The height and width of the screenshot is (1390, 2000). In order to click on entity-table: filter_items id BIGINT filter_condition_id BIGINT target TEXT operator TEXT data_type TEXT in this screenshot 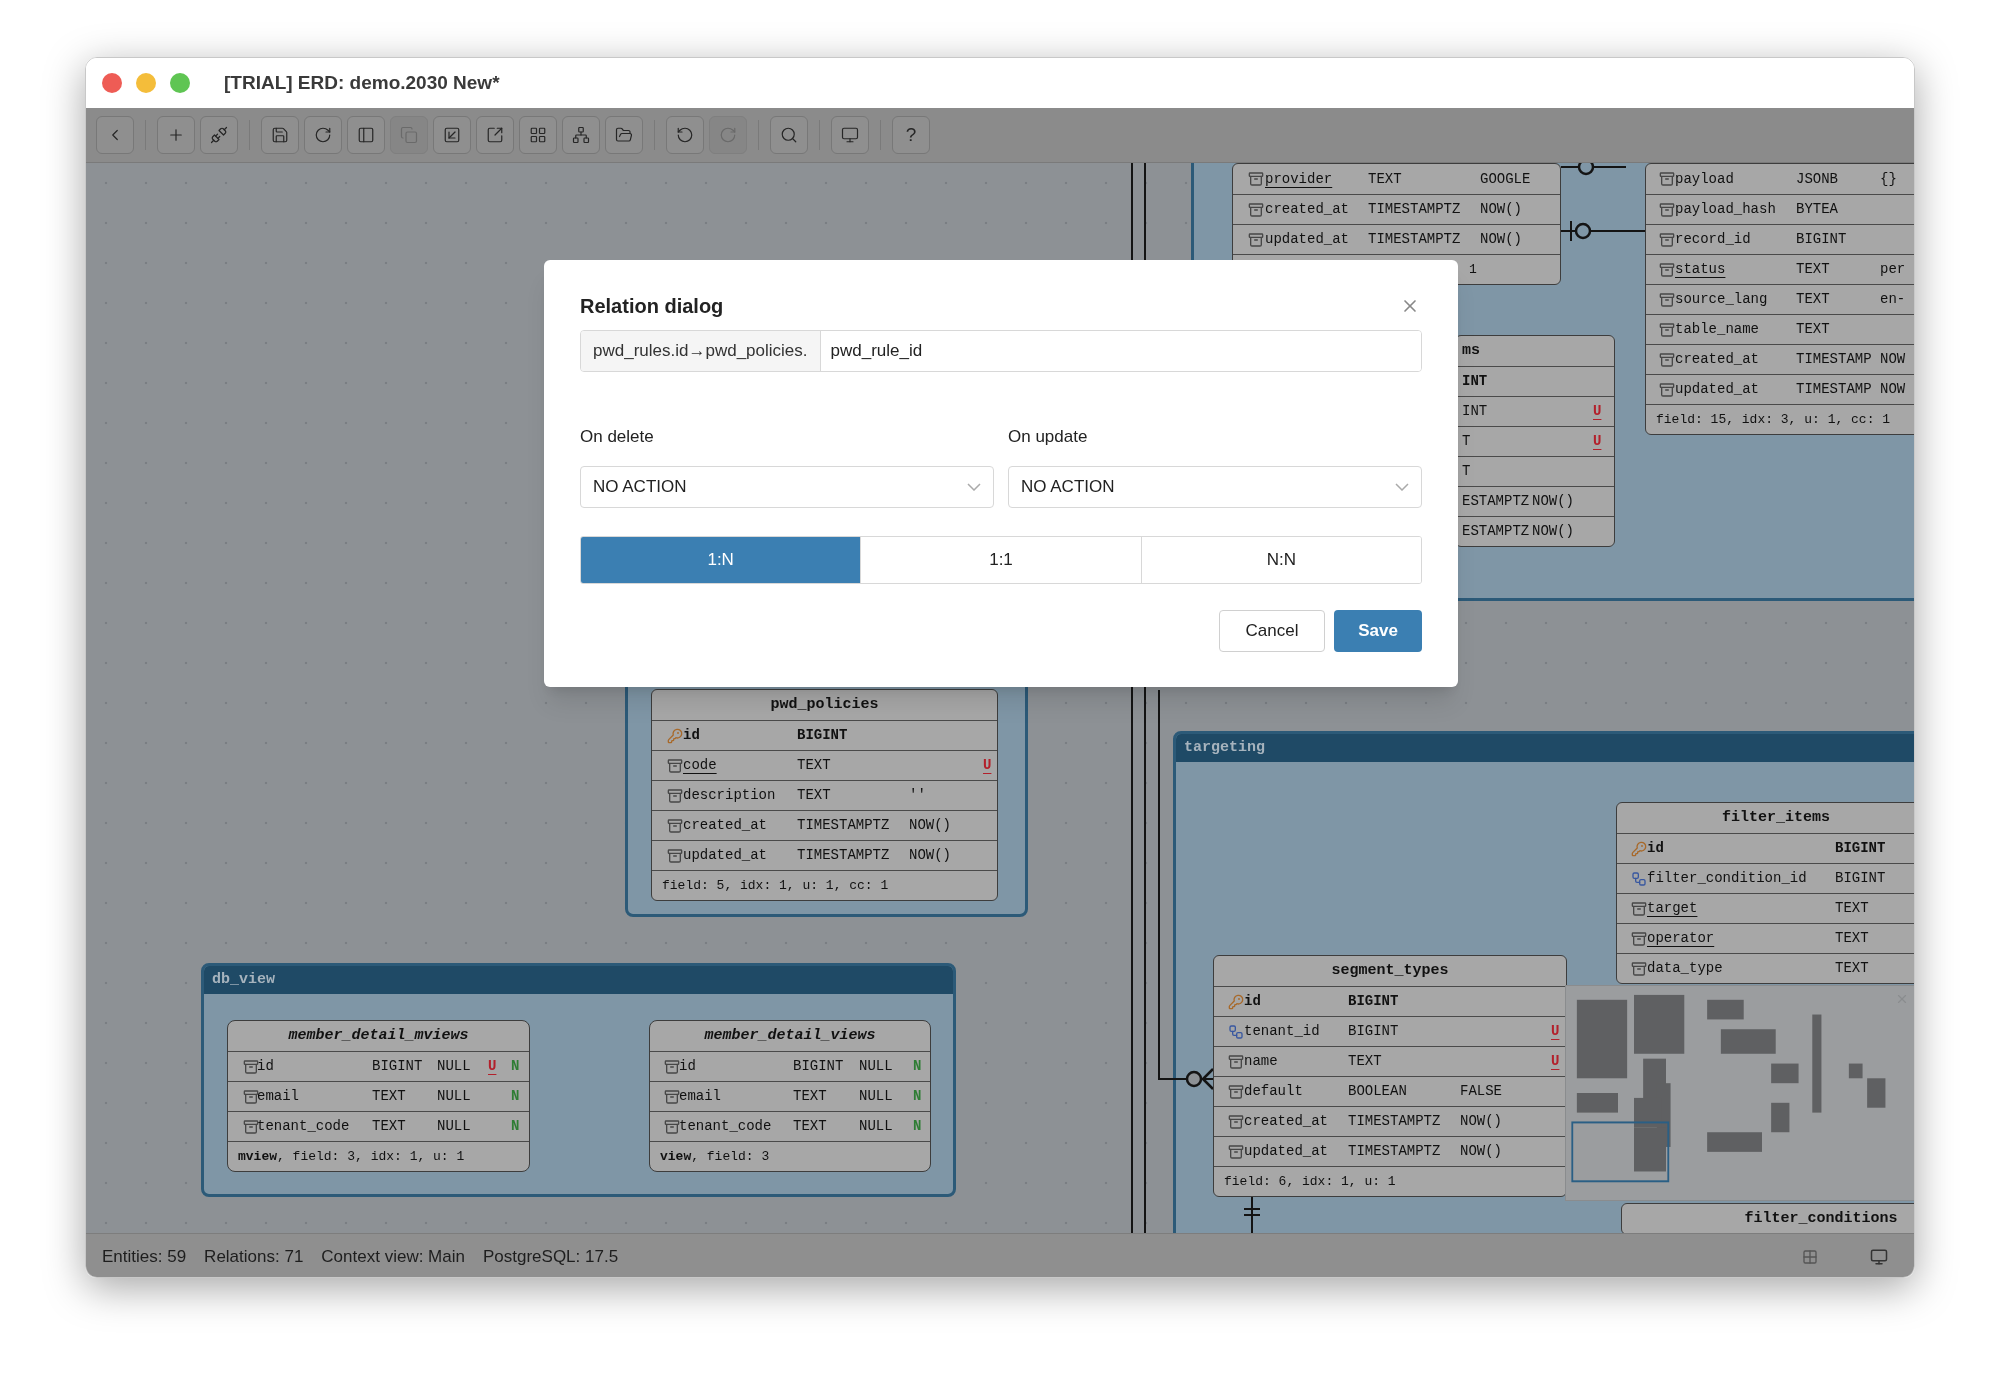, I will do `click(1765, 893)`.